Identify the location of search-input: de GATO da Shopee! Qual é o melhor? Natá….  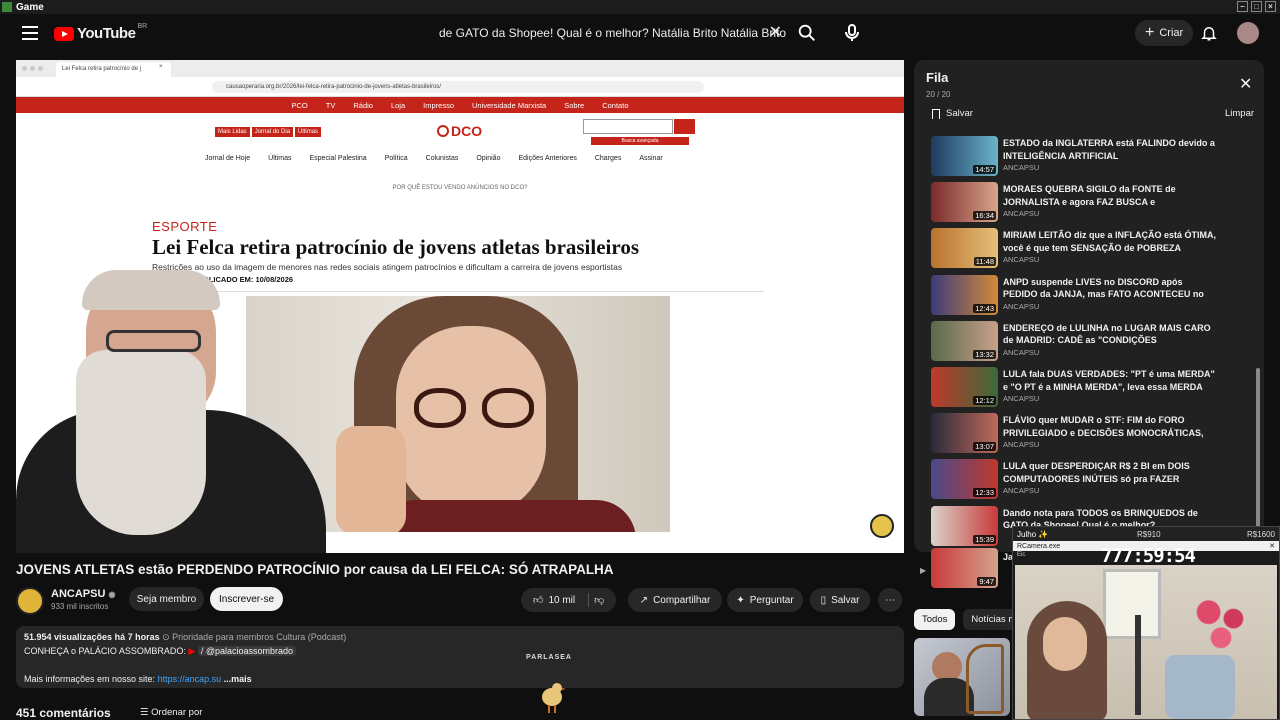
(608, 33).